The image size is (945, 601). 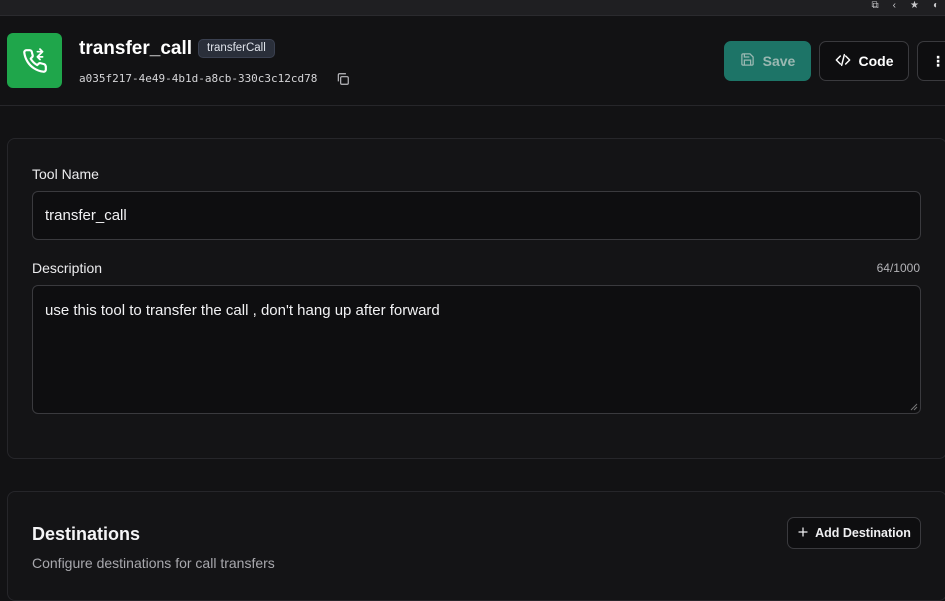 What do you see at coordinates (876, 61) in the screenshot?
I see `code-button-label: Code` at bounding box center [876, 61].